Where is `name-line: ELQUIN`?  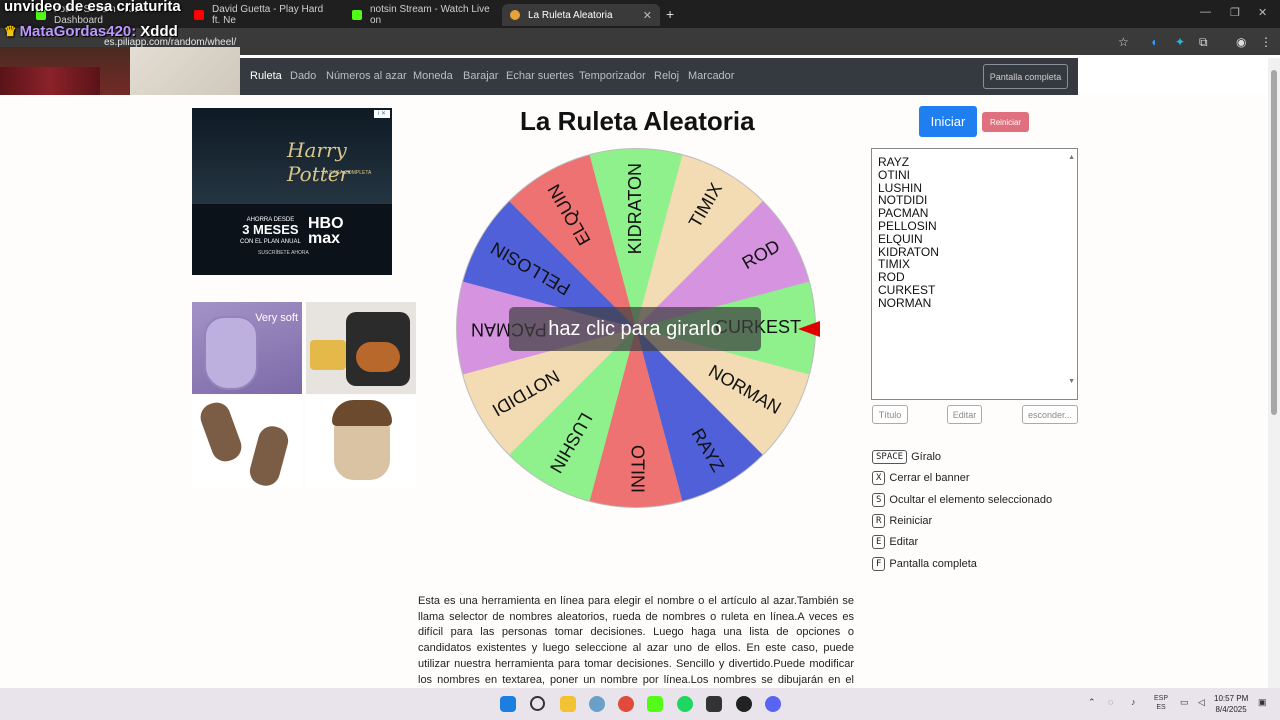 name-line: ELQUIN is located at coordinates (900, 238).